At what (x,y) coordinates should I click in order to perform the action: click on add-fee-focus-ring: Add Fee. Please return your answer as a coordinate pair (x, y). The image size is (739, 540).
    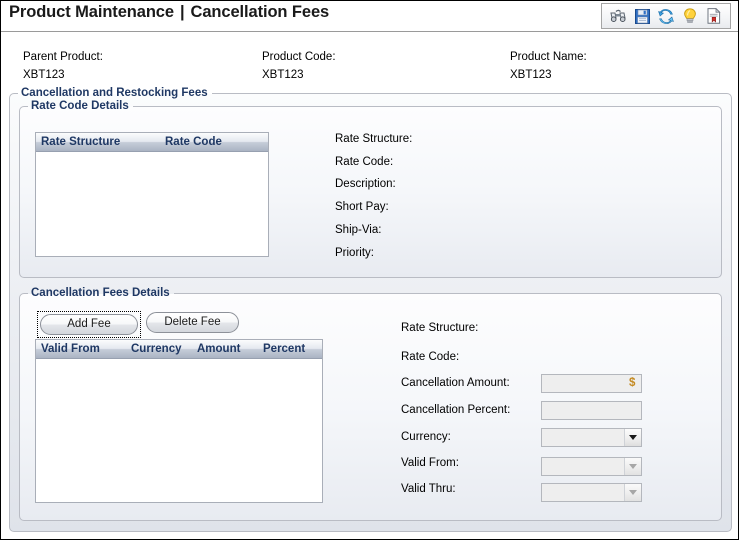
    Looking at the image, I should click on (89, 324).